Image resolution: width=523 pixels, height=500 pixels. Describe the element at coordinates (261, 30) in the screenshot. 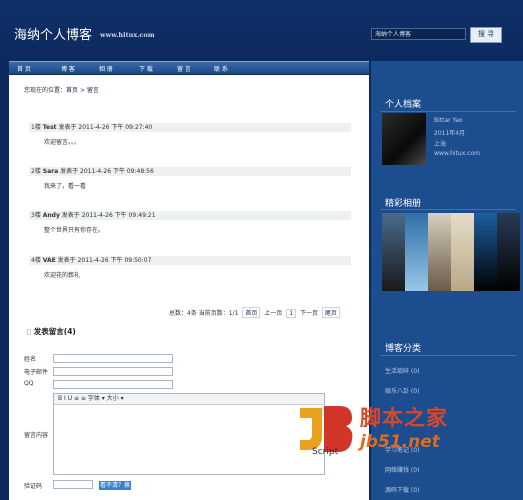

I see `site-header: 海纳个人博客 www.hitux.com 海纳个人博客 搜 寻` at that location.